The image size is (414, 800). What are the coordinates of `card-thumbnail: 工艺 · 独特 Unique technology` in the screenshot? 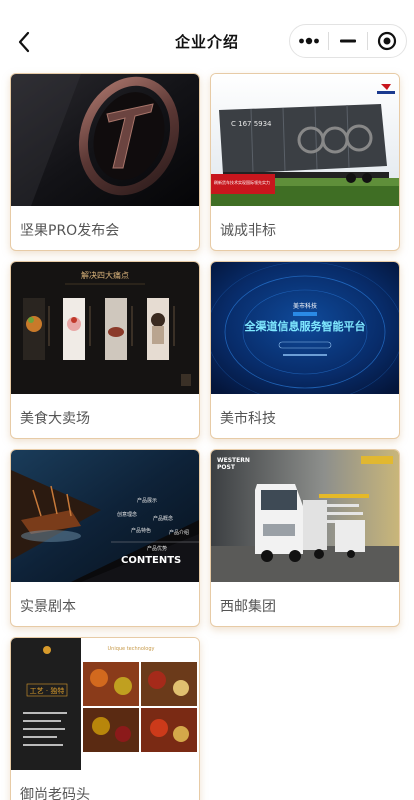 It's located at (105, 704).